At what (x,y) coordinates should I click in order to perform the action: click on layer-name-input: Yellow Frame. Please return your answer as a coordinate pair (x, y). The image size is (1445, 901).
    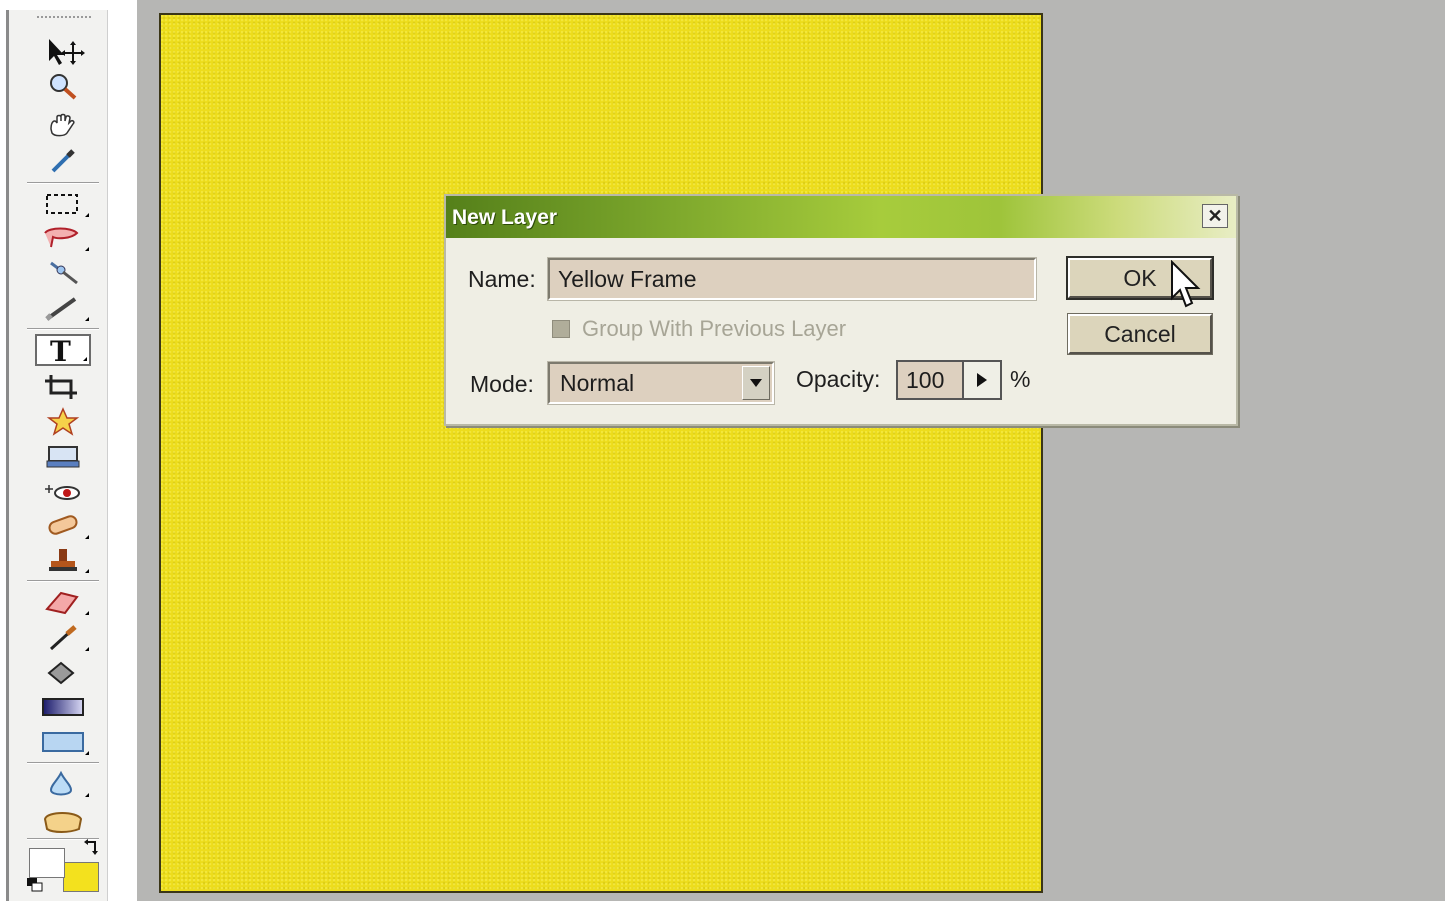
    Looking at the image, I should click on (792, 279).